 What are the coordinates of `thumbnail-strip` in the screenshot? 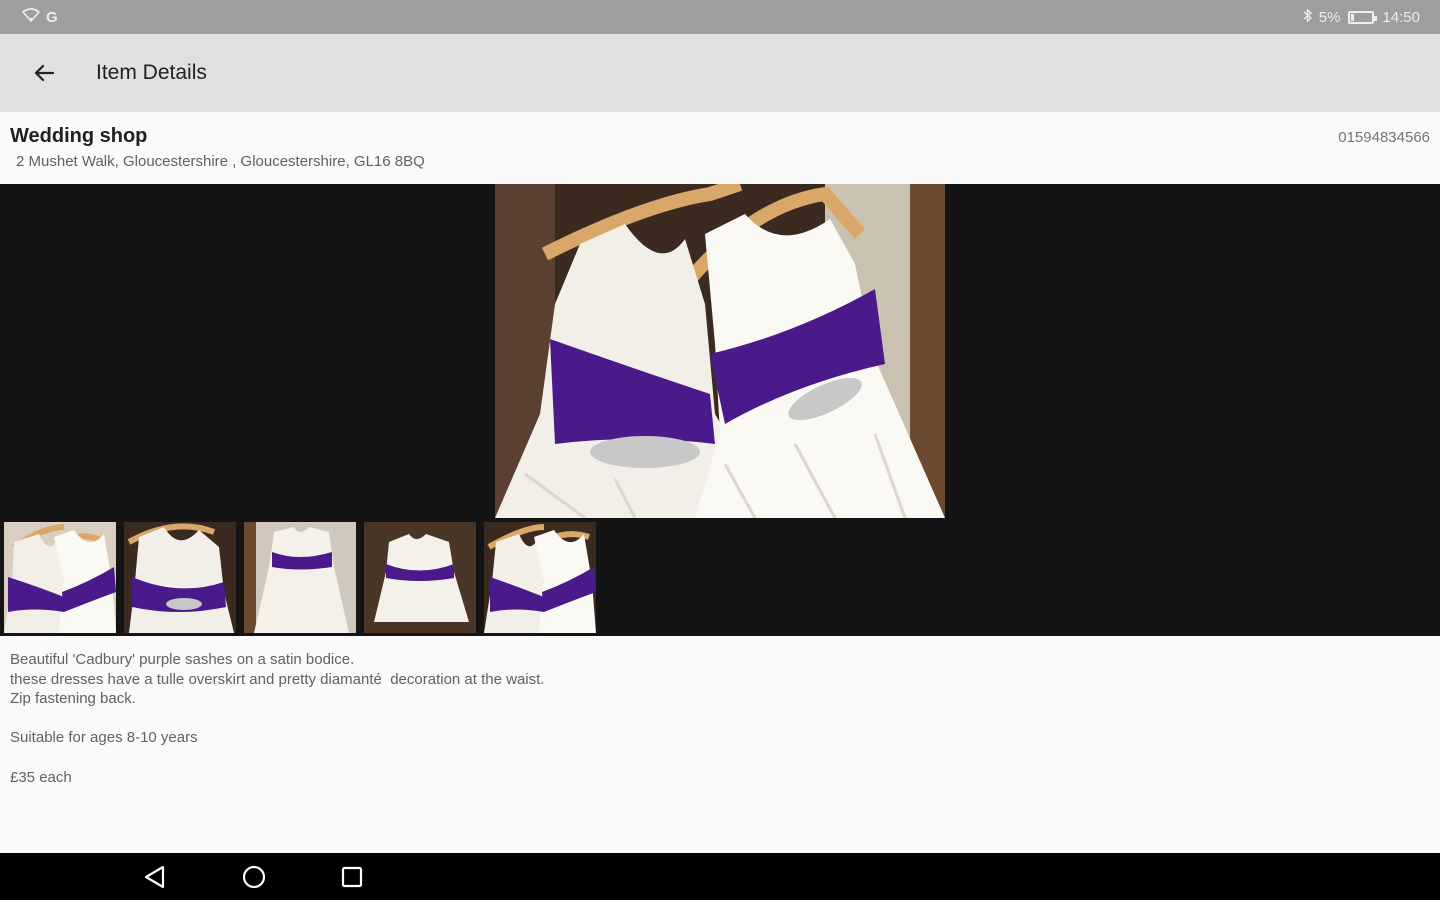 It's located at (300, 577).